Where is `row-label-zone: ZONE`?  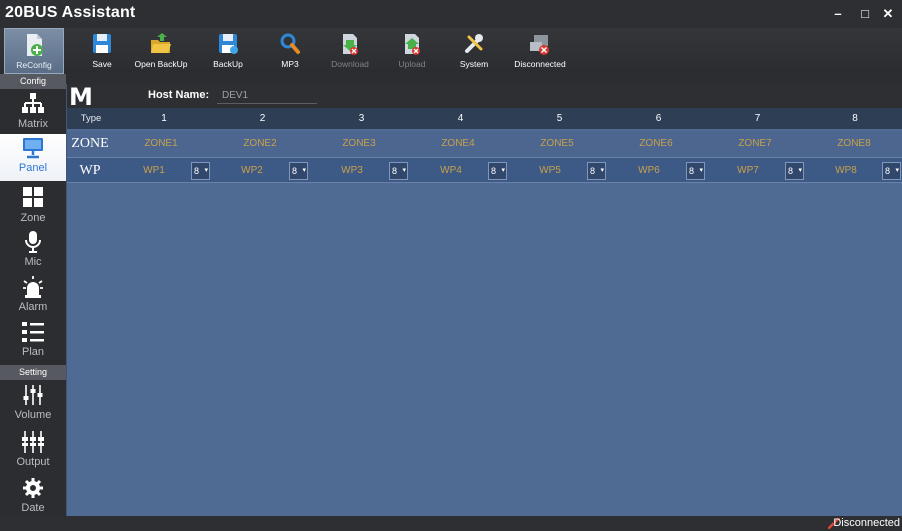 row-label-zone: ZONE is located at coordinates (90, 143).